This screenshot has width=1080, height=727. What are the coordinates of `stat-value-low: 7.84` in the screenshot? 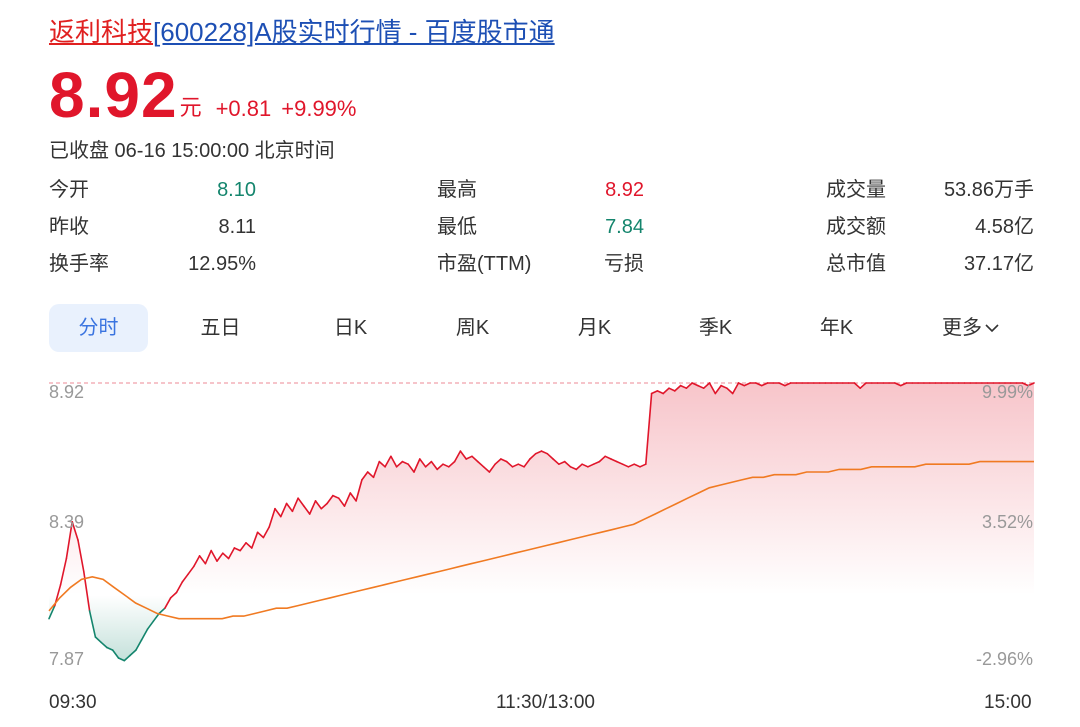 It's located at (624, 227).